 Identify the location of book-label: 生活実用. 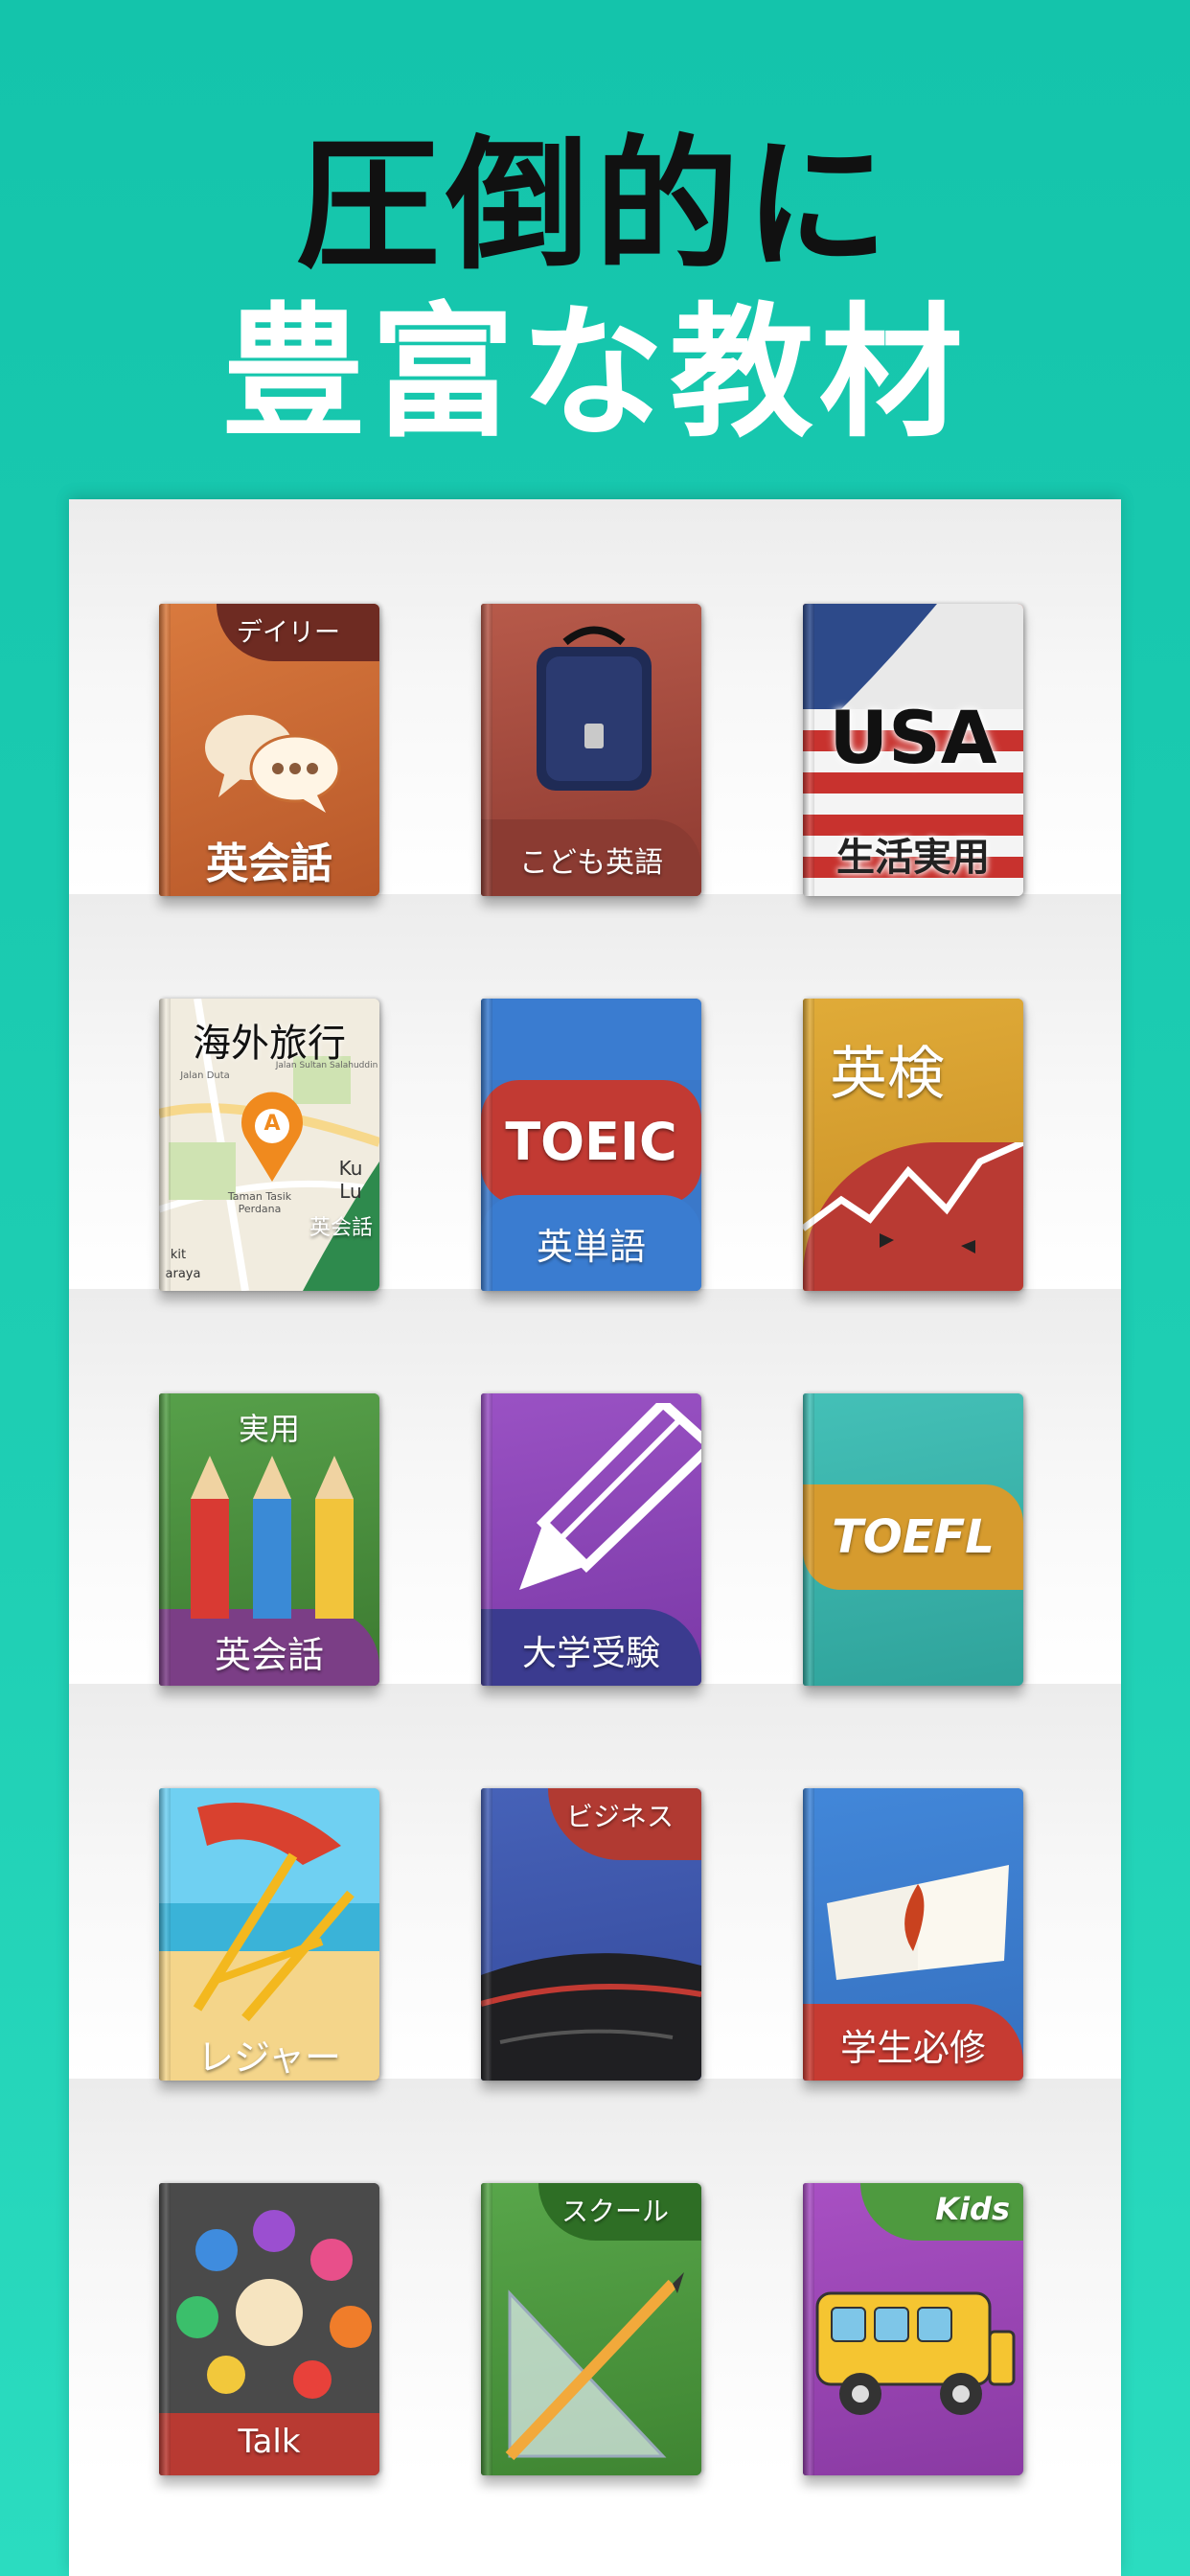
(913, 858).